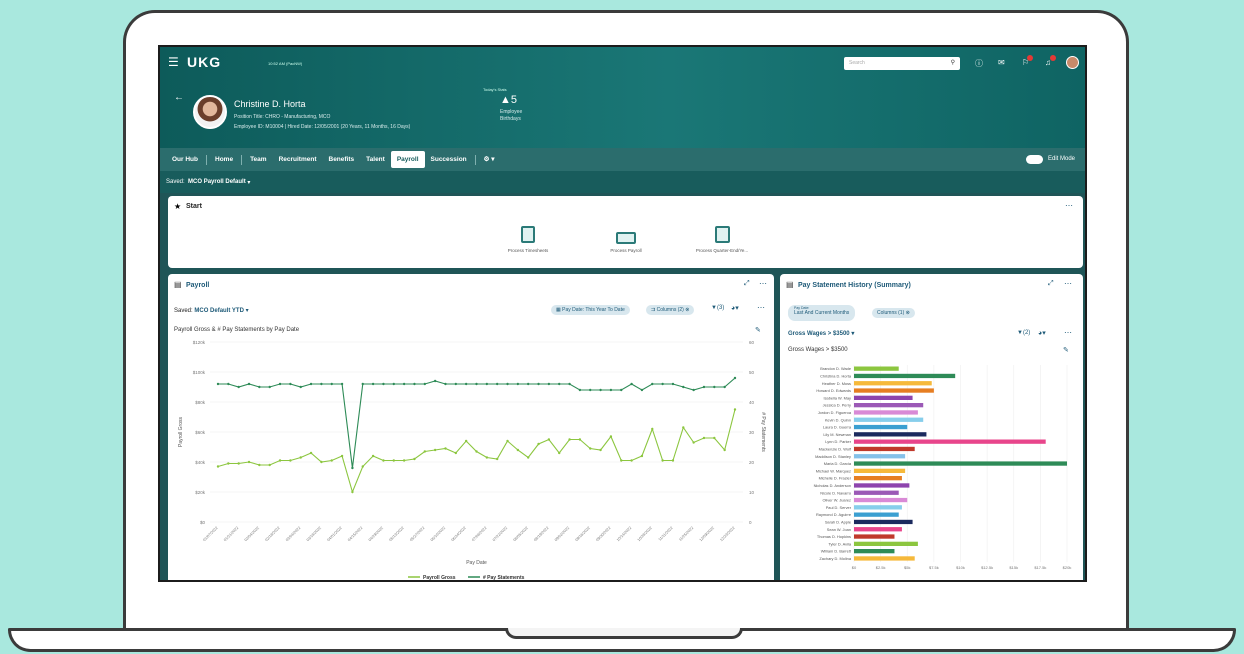 The image size is (1244, 654). What do you see at coordinates (857, 63) in the screenshot?
I see `search-placeholder: Search` at bounding box center [857, 63].